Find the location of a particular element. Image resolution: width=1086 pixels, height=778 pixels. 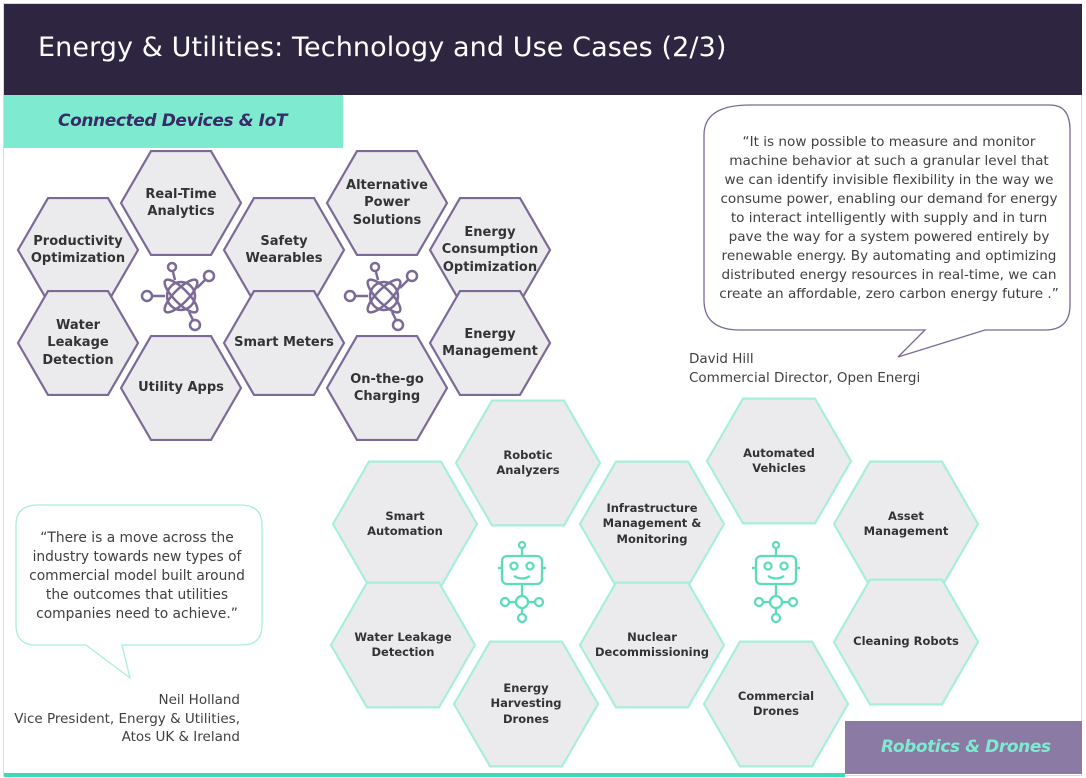

quote-2-name: Neil Holland is located at coordinates (199, 700).